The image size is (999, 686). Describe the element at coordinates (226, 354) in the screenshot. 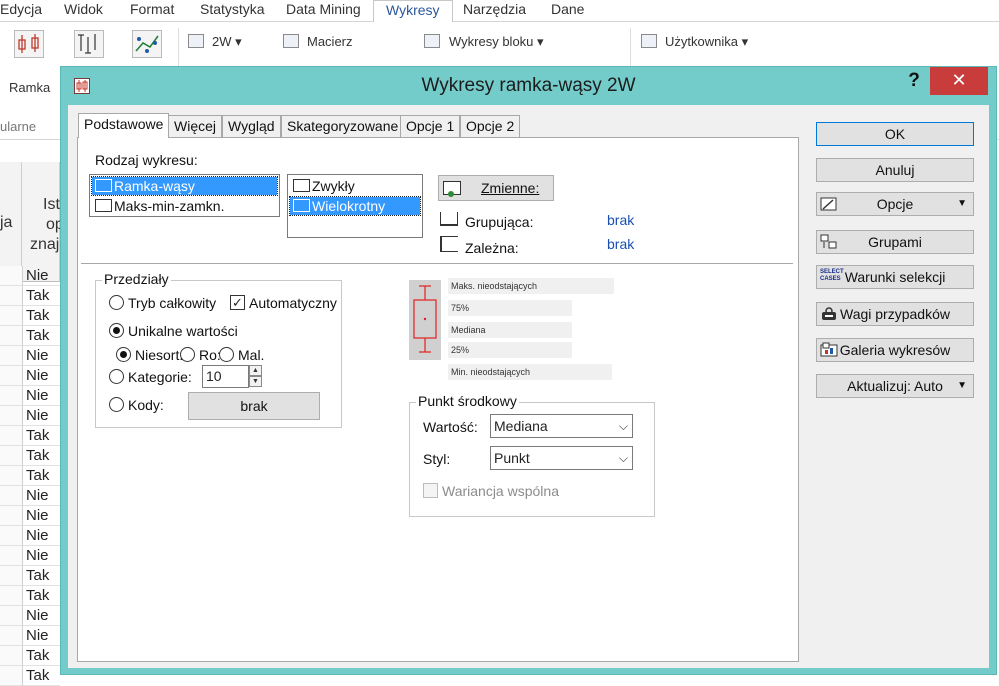

I see `radio-mal` at that location.